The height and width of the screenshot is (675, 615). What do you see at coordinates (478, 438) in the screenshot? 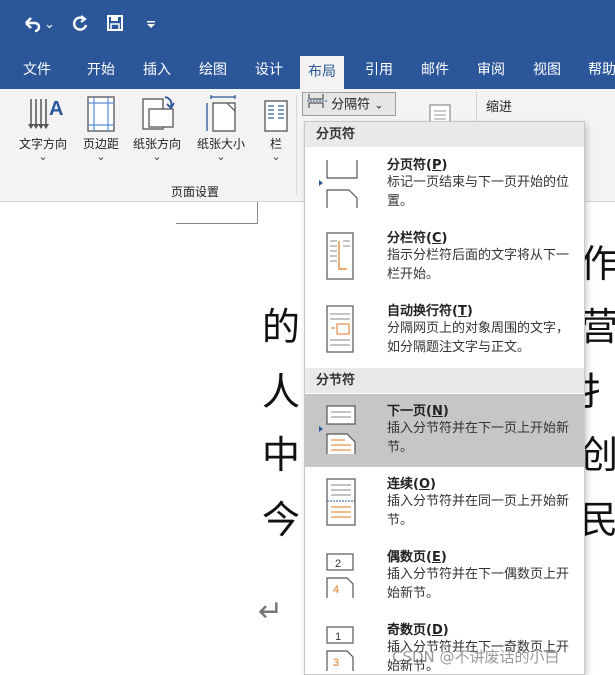
I see `menu-item-description: 插入分节符并在下一页上开始新节。` at bounding box center [478, 438].